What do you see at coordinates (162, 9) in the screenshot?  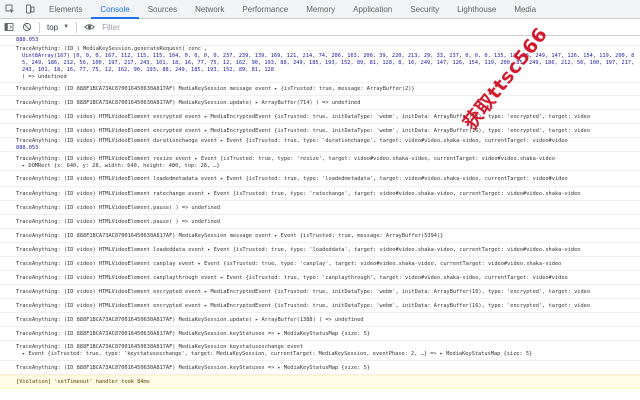 I see `tab-sources: Sources` at bounding box center [162, 9].